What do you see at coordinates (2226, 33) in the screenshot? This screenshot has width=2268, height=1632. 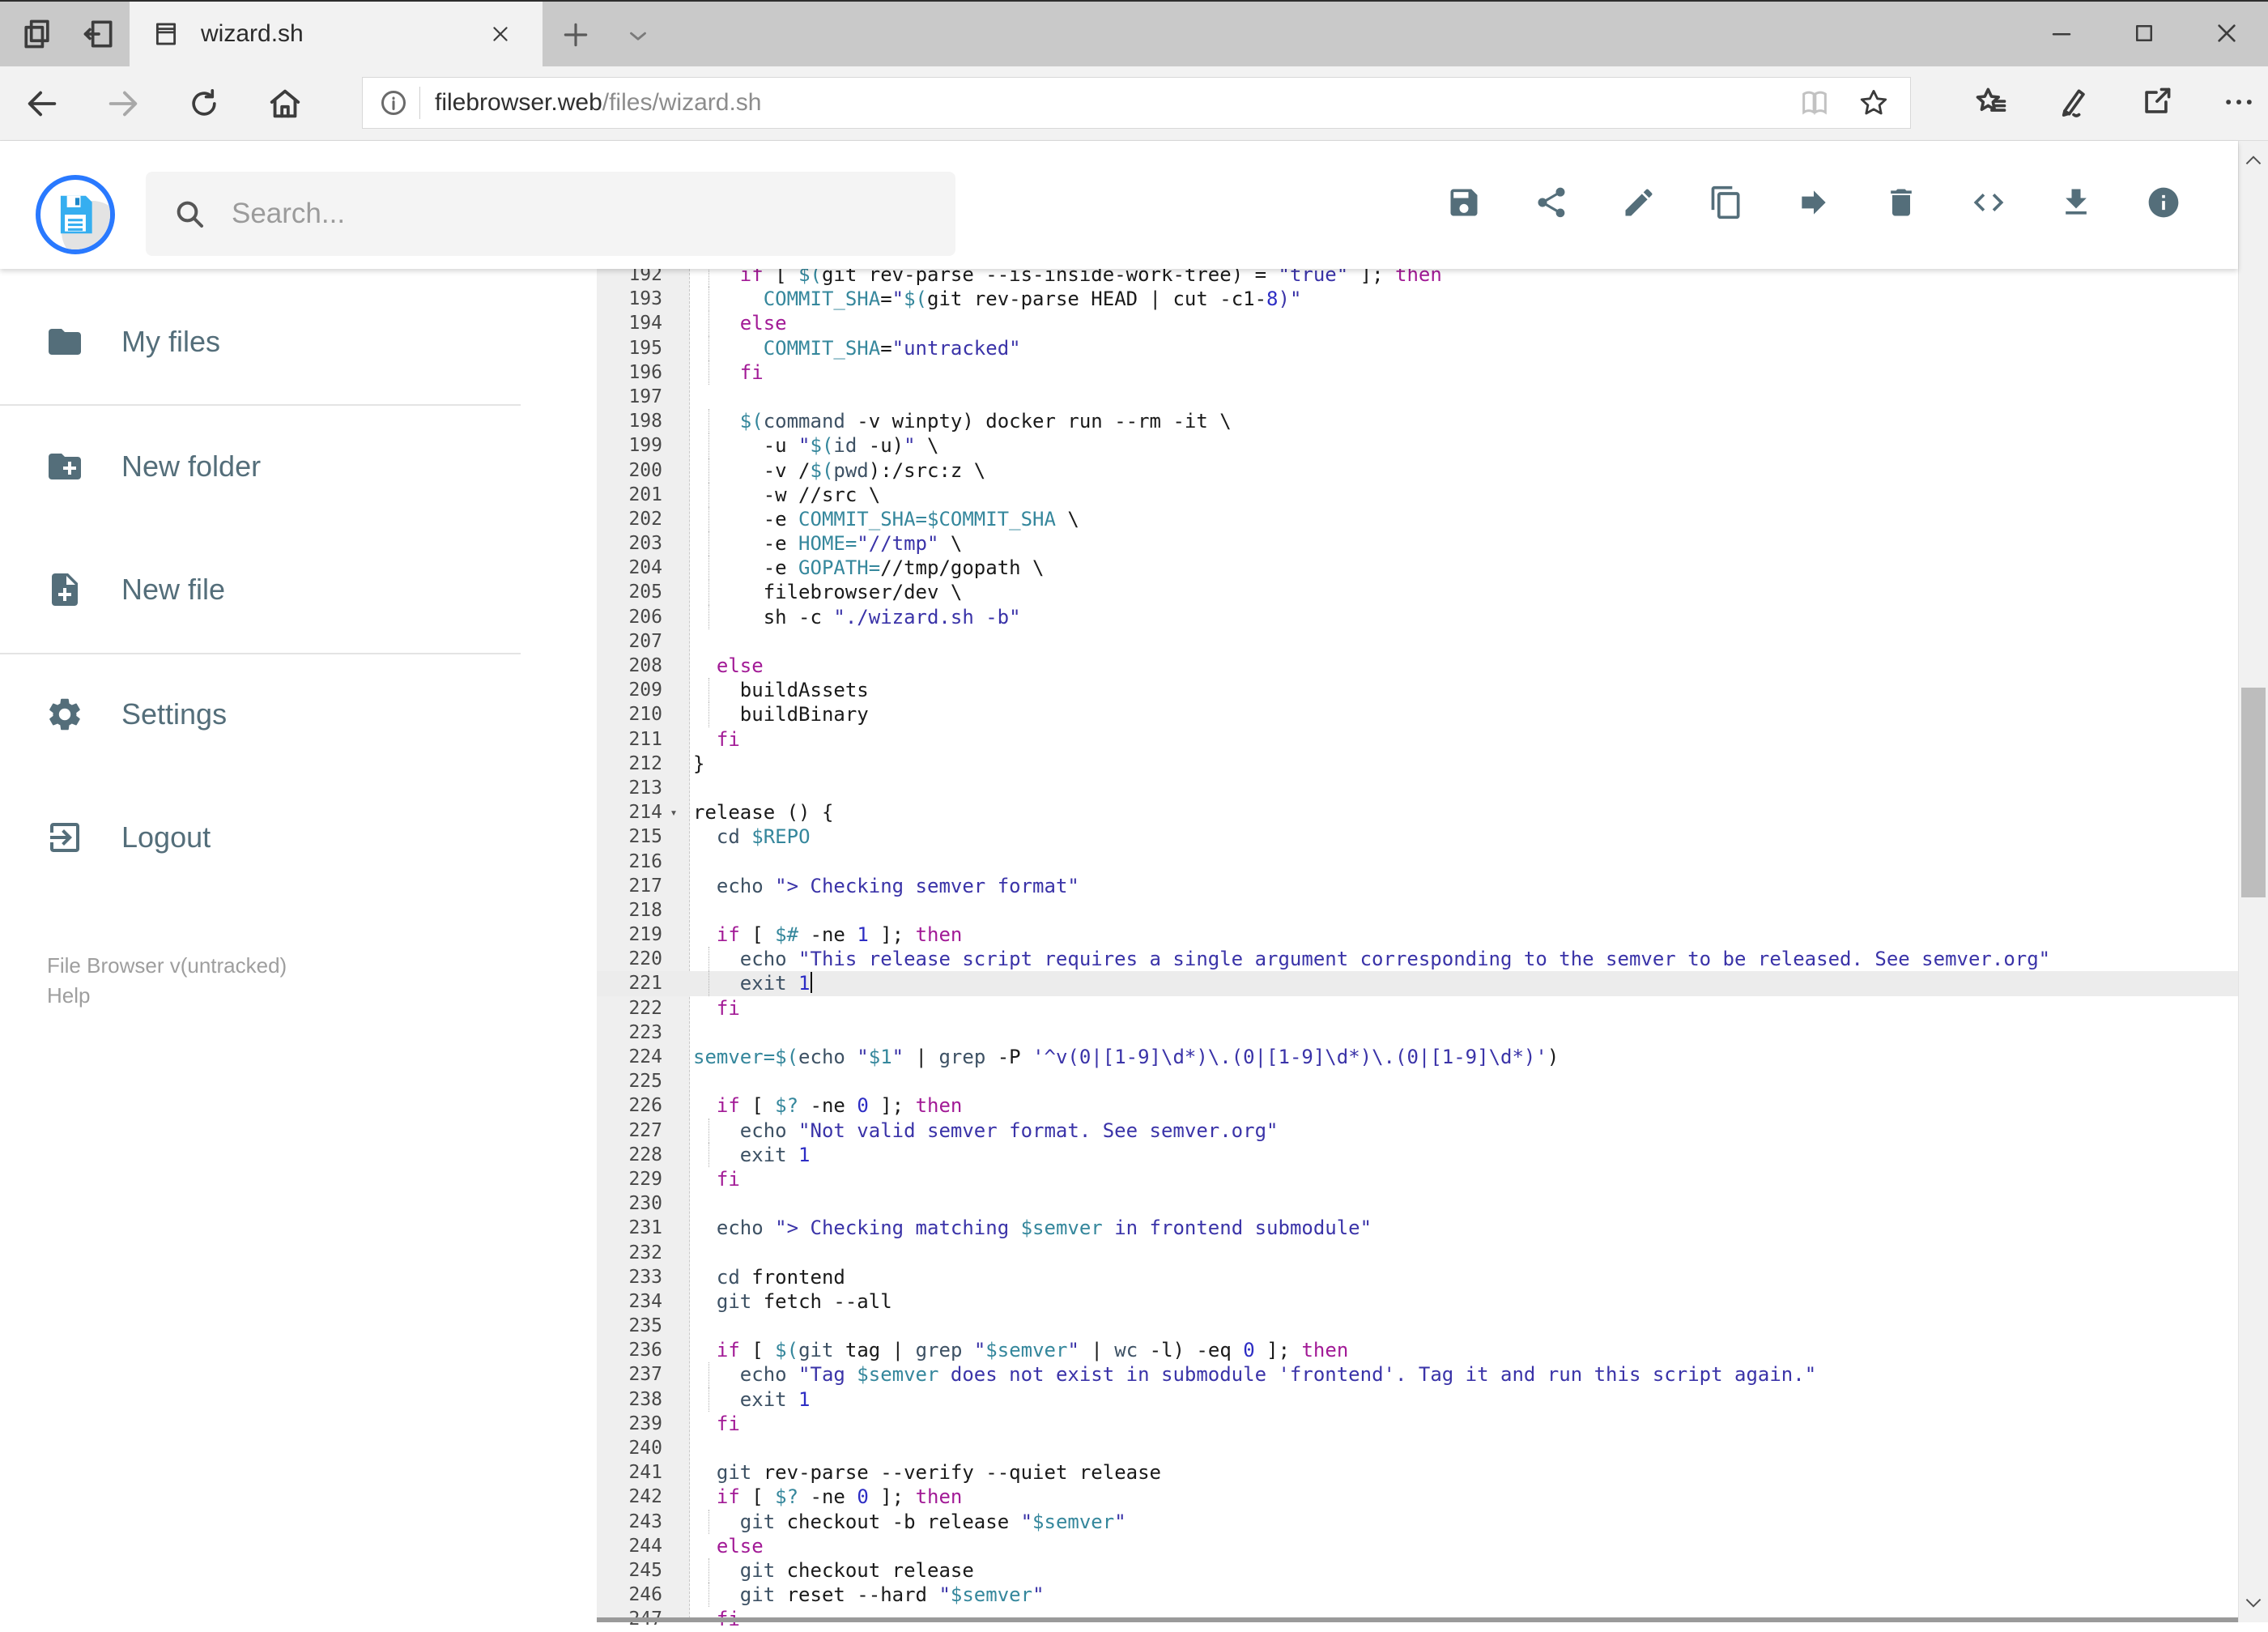 I see `window-close-button` at bounding box center [2226, 33].